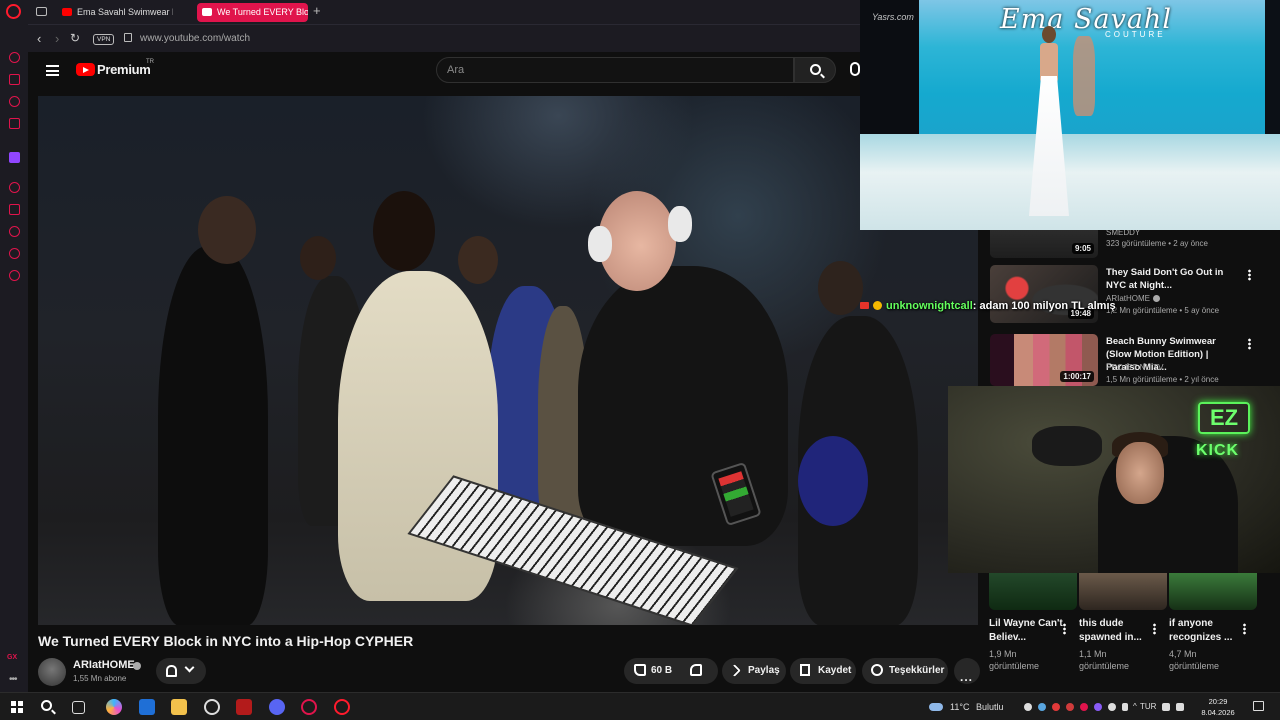 This screenshot has width=1280, height=720. What do you see at coordinates (1044, 294) in the screenshot?
I see `recommendation-thumbnail: 19:48` at bounding box center [1044, 294].